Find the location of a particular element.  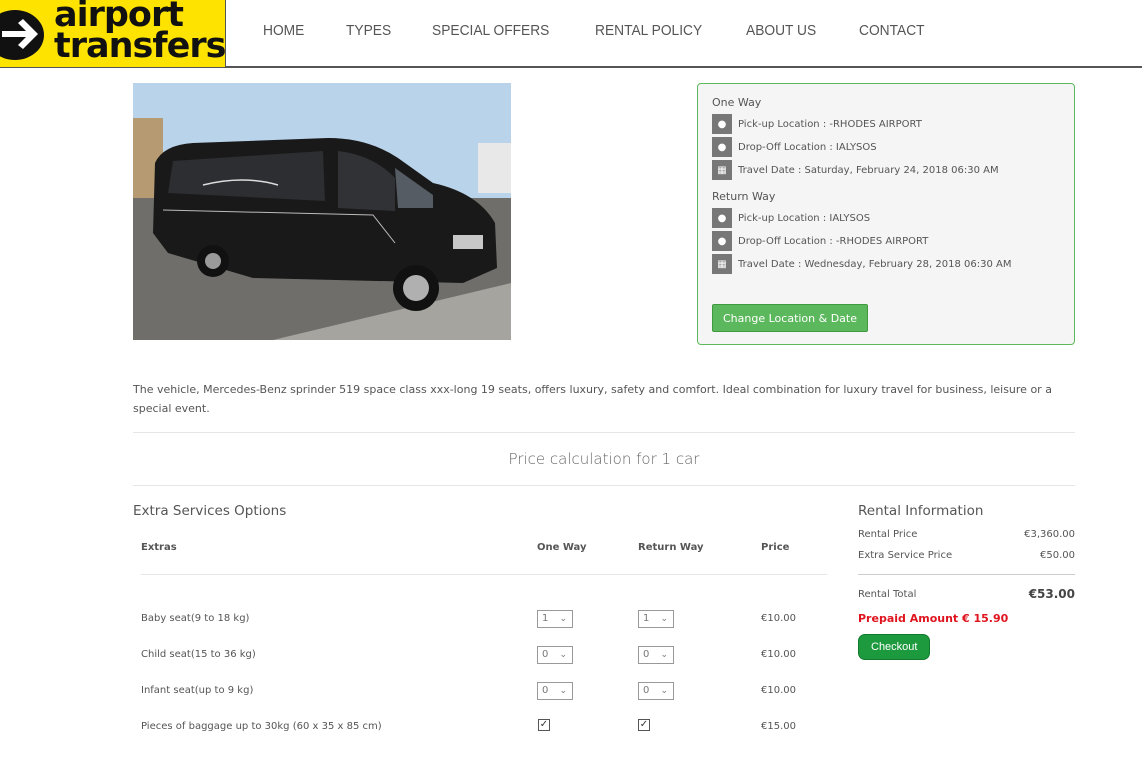

rental-total-row: Rental Total €53.00 is located at coordinates (966, 594).